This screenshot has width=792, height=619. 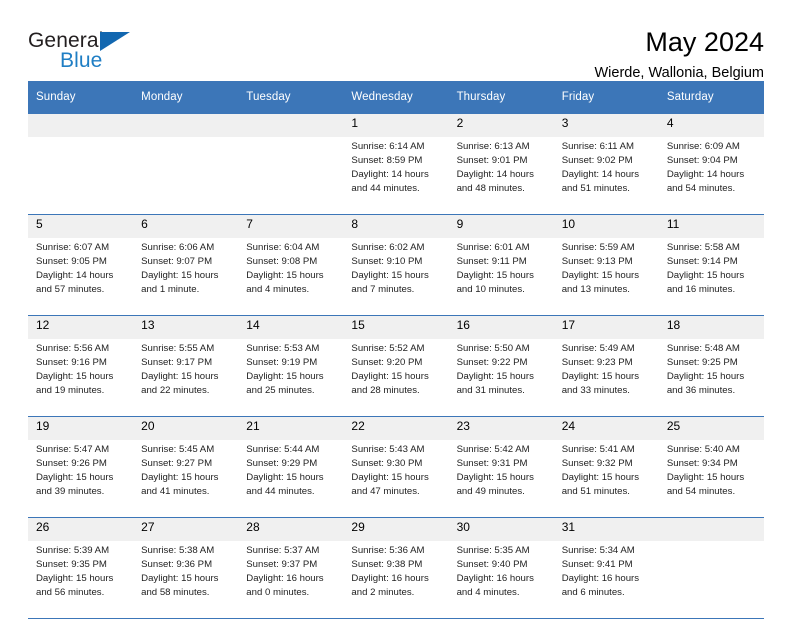 I want to click on day-detail-line: Sunset: 9:36 PM, so click(x=177, y=564).